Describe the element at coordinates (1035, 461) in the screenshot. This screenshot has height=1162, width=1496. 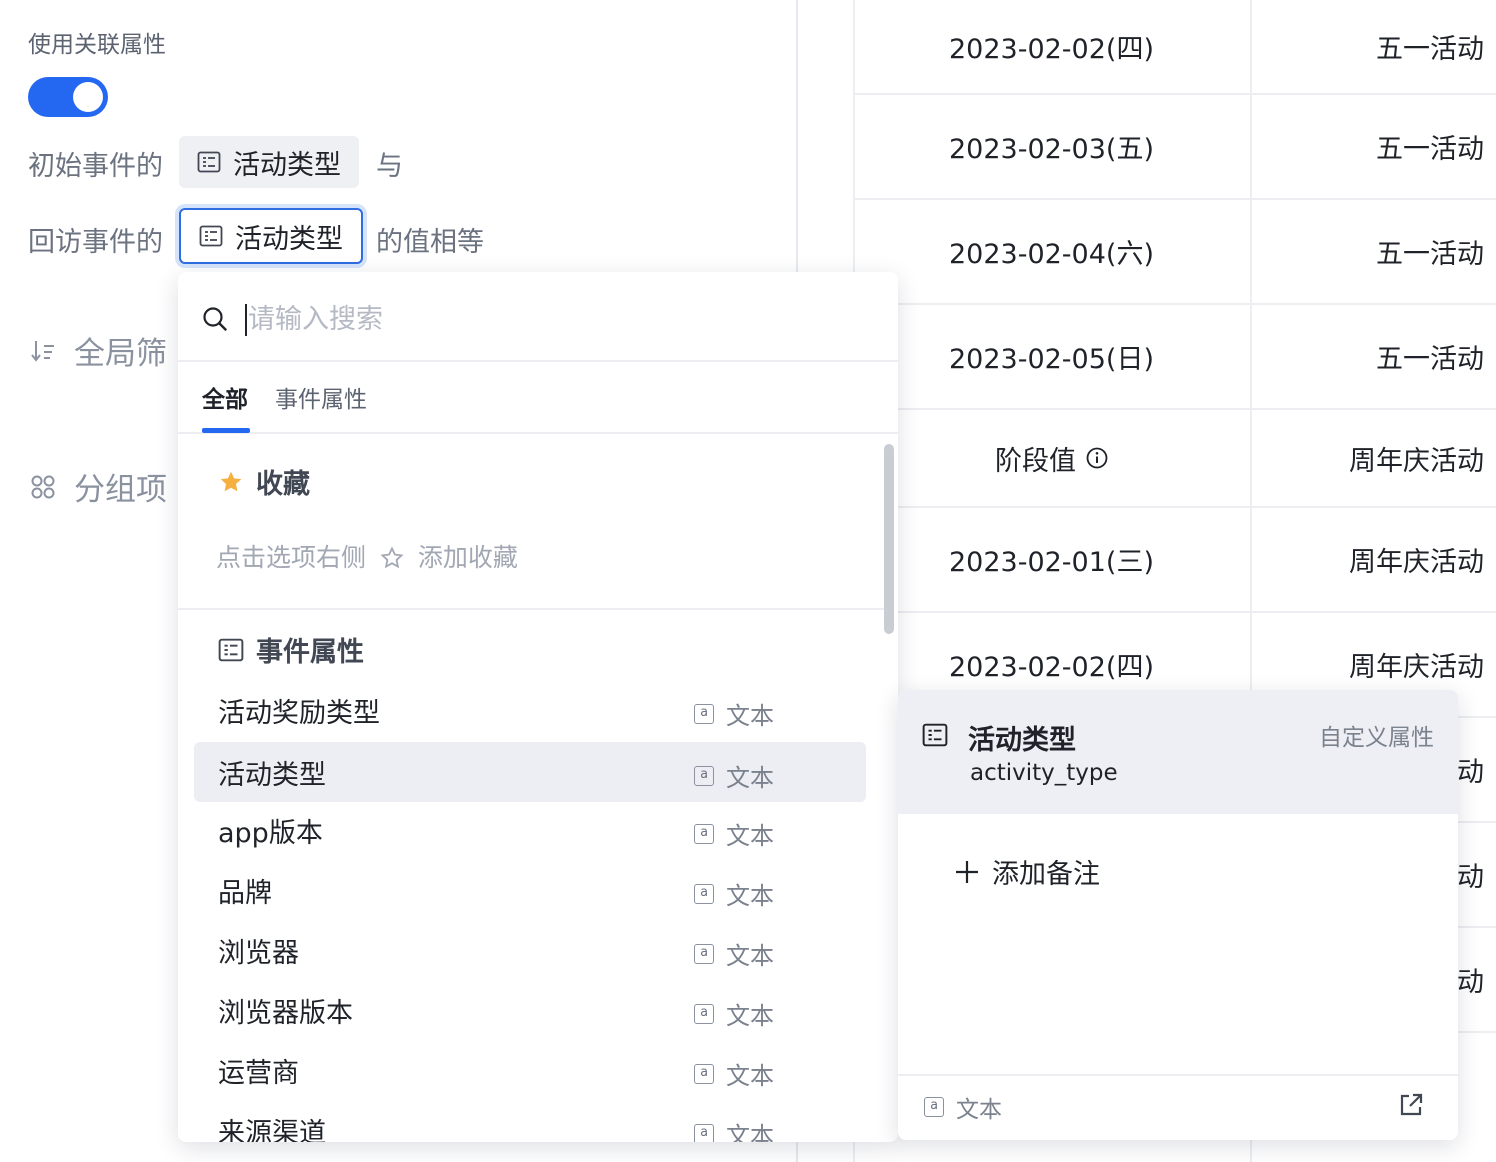
I see `stage-value-label: 阶段值` at that location.